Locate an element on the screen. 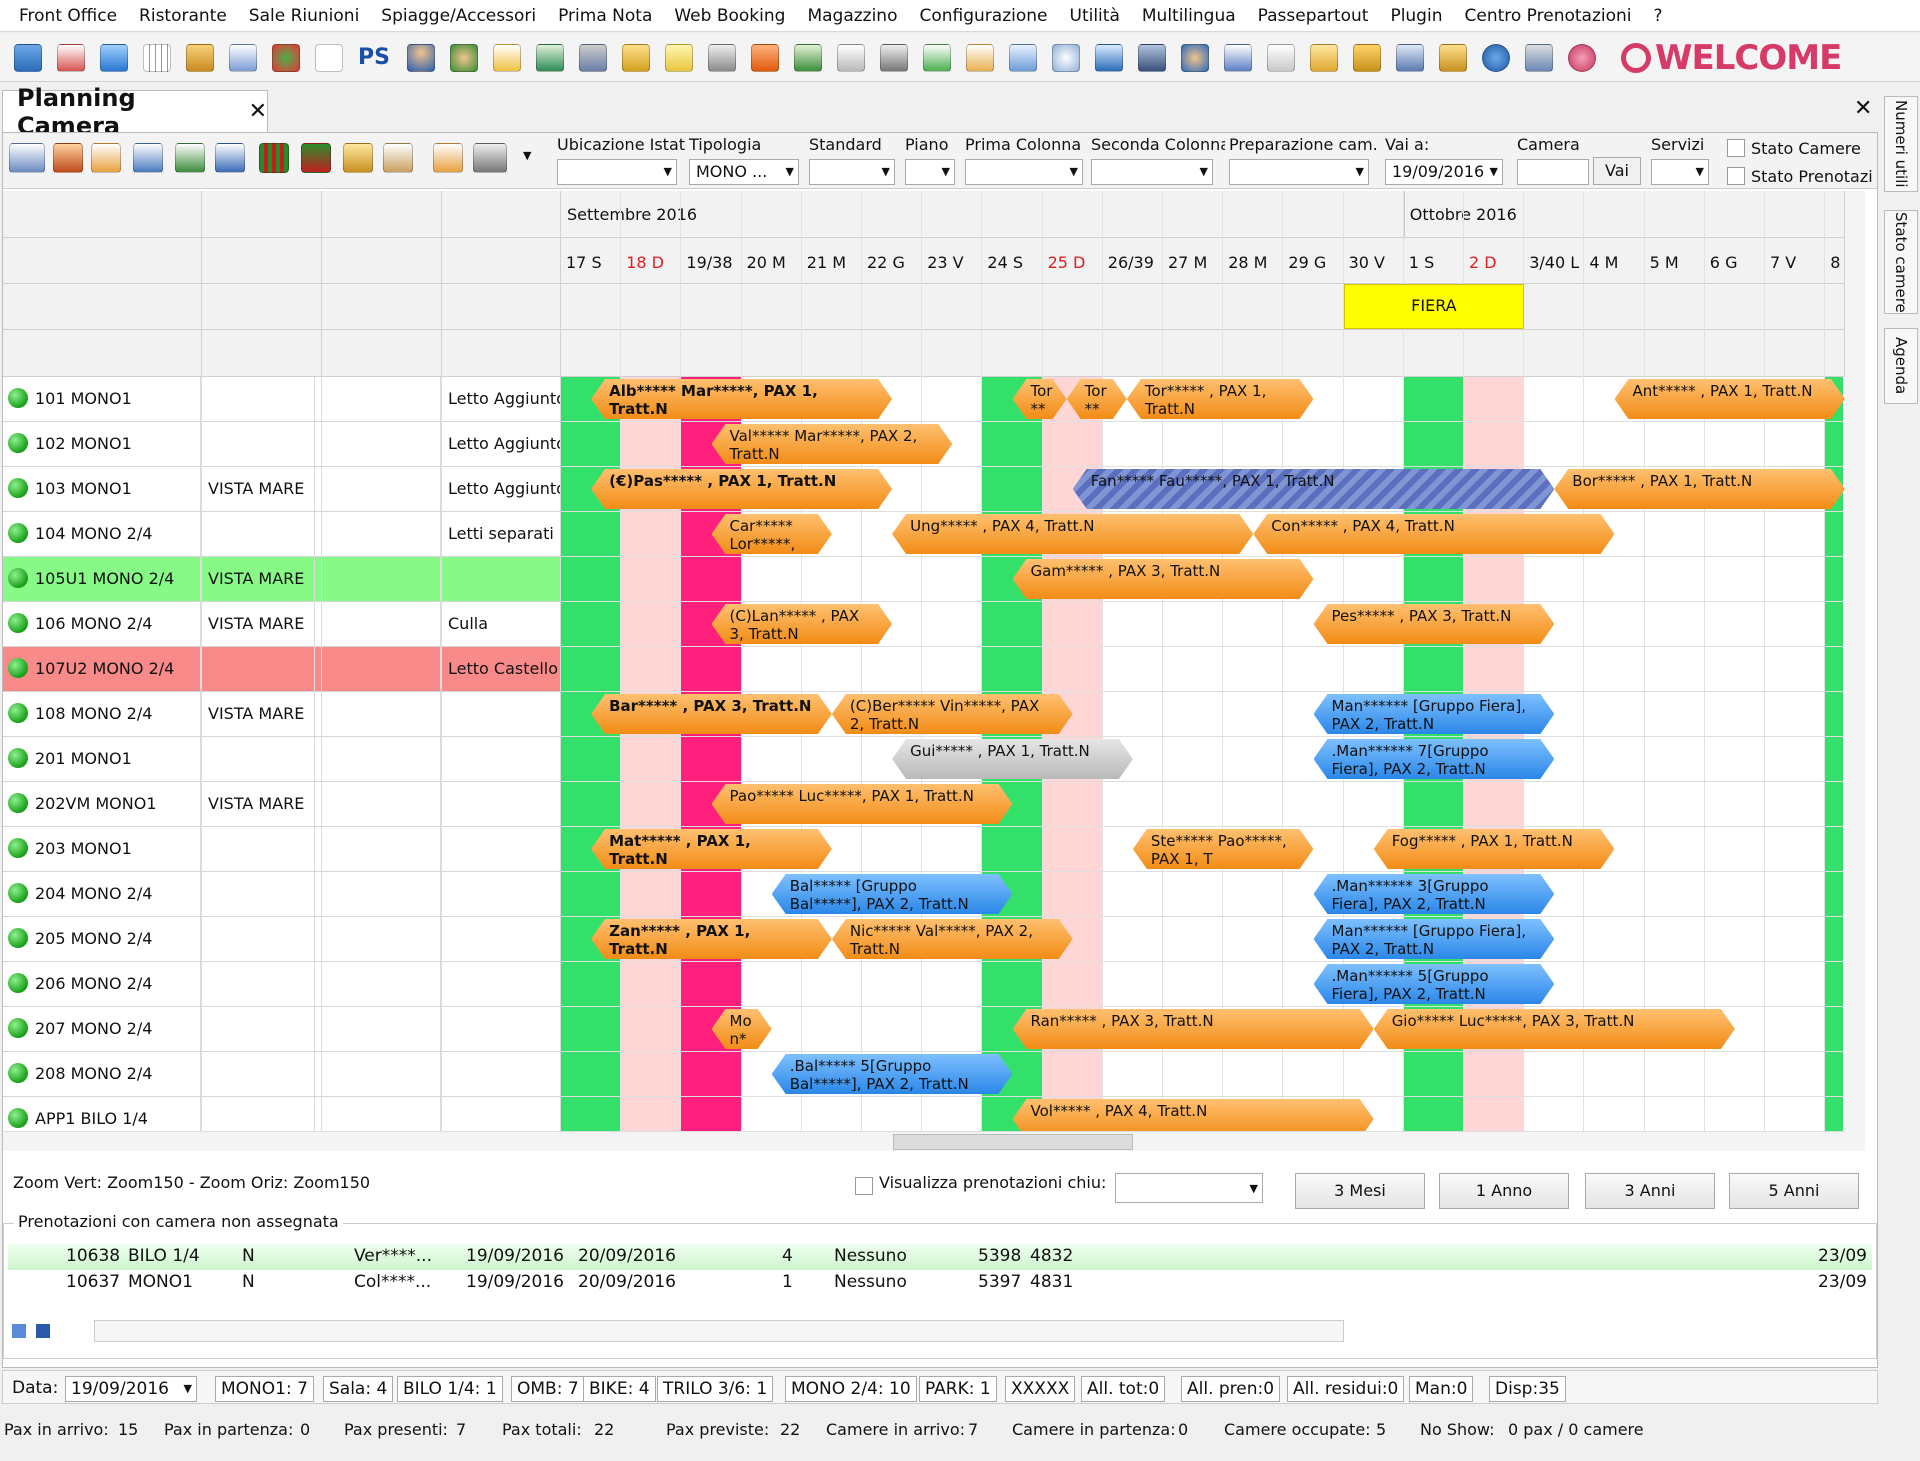  menu-front-office: Front Office is located at coordinates (68, 16).